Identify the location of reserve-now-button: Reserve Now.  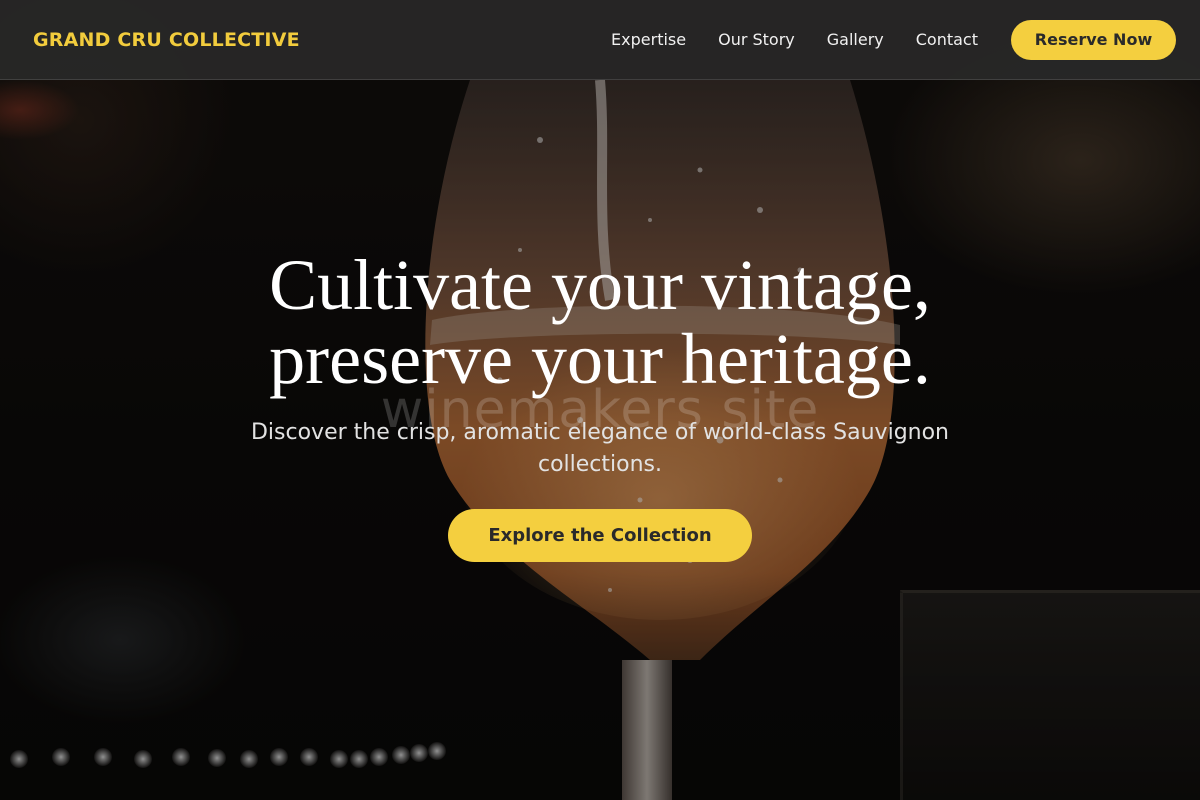
(1093, 39).